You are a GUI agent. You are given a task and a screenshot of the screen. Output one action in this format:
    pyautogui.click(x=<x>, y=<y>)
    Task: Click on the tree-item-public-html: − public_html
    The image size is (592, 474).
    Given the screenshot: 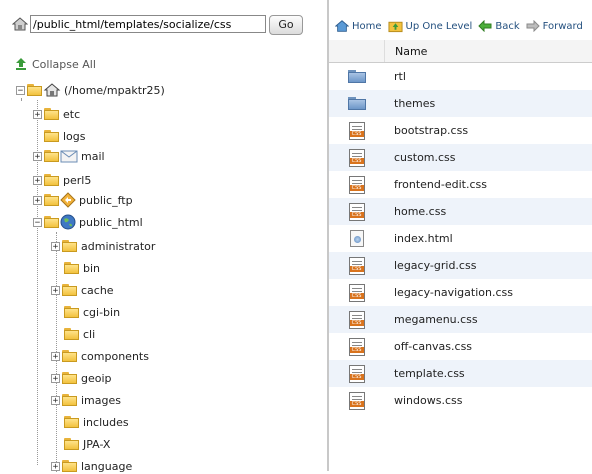 What is the action you would take?
    pyautogui.click(x=88, y=222)
    